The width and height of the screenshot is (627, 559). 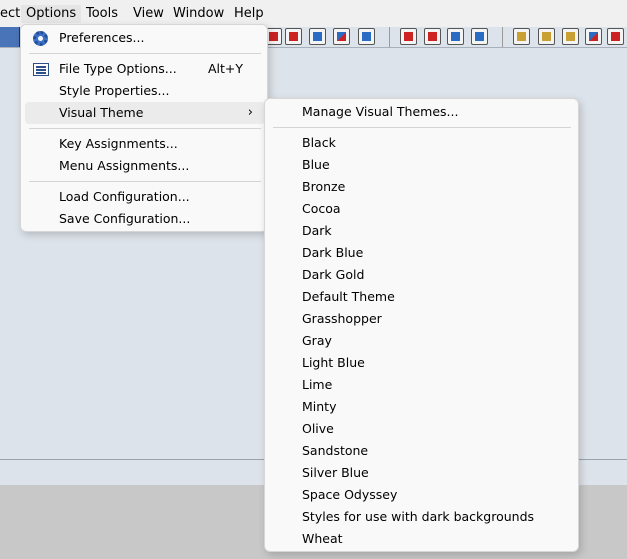 What do you see at coordinates (10, 37) in the screenshot?
I see `toolbar-stub-icon` at bounding box center [10, 37].